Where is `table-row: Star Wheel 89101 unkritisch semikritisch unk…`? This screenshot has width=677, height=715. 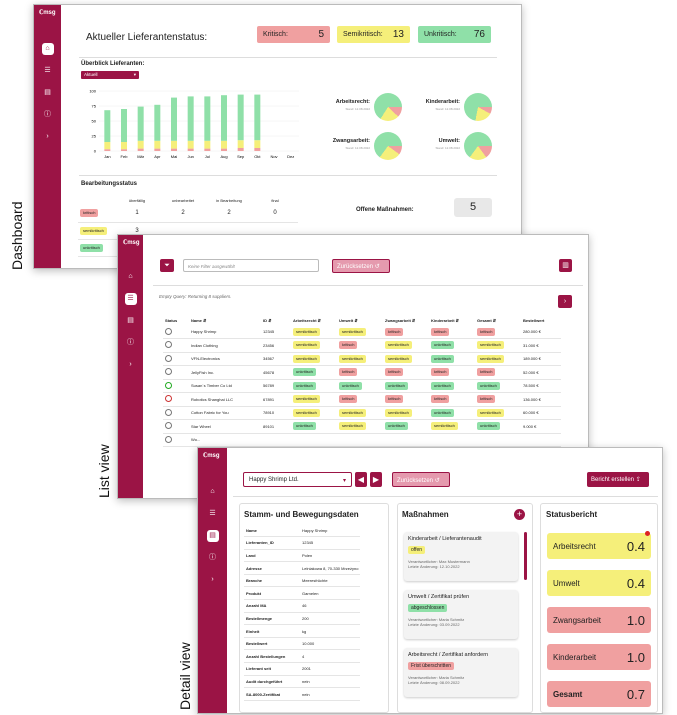
table-row: Star Wheel 89101 unkritisch semikritisch unk… is located at coordinates (362, 426).